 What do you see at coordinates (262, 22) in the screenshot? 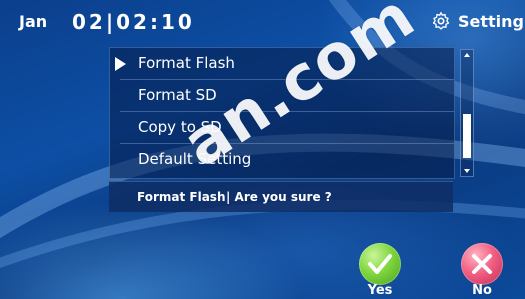
I see `top-bar: Jan 02|02:10 Setting` at bounding box center [262, 22].